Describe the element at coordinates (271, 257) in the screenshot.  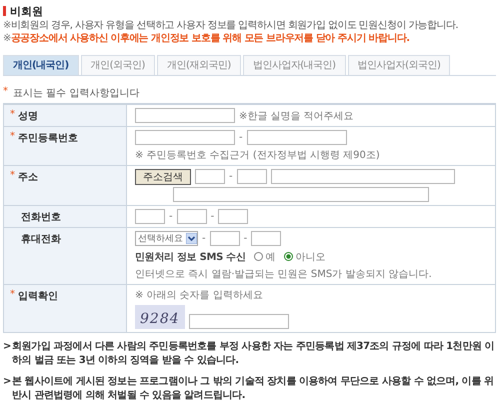
I see `radio-label: 예` at that location.